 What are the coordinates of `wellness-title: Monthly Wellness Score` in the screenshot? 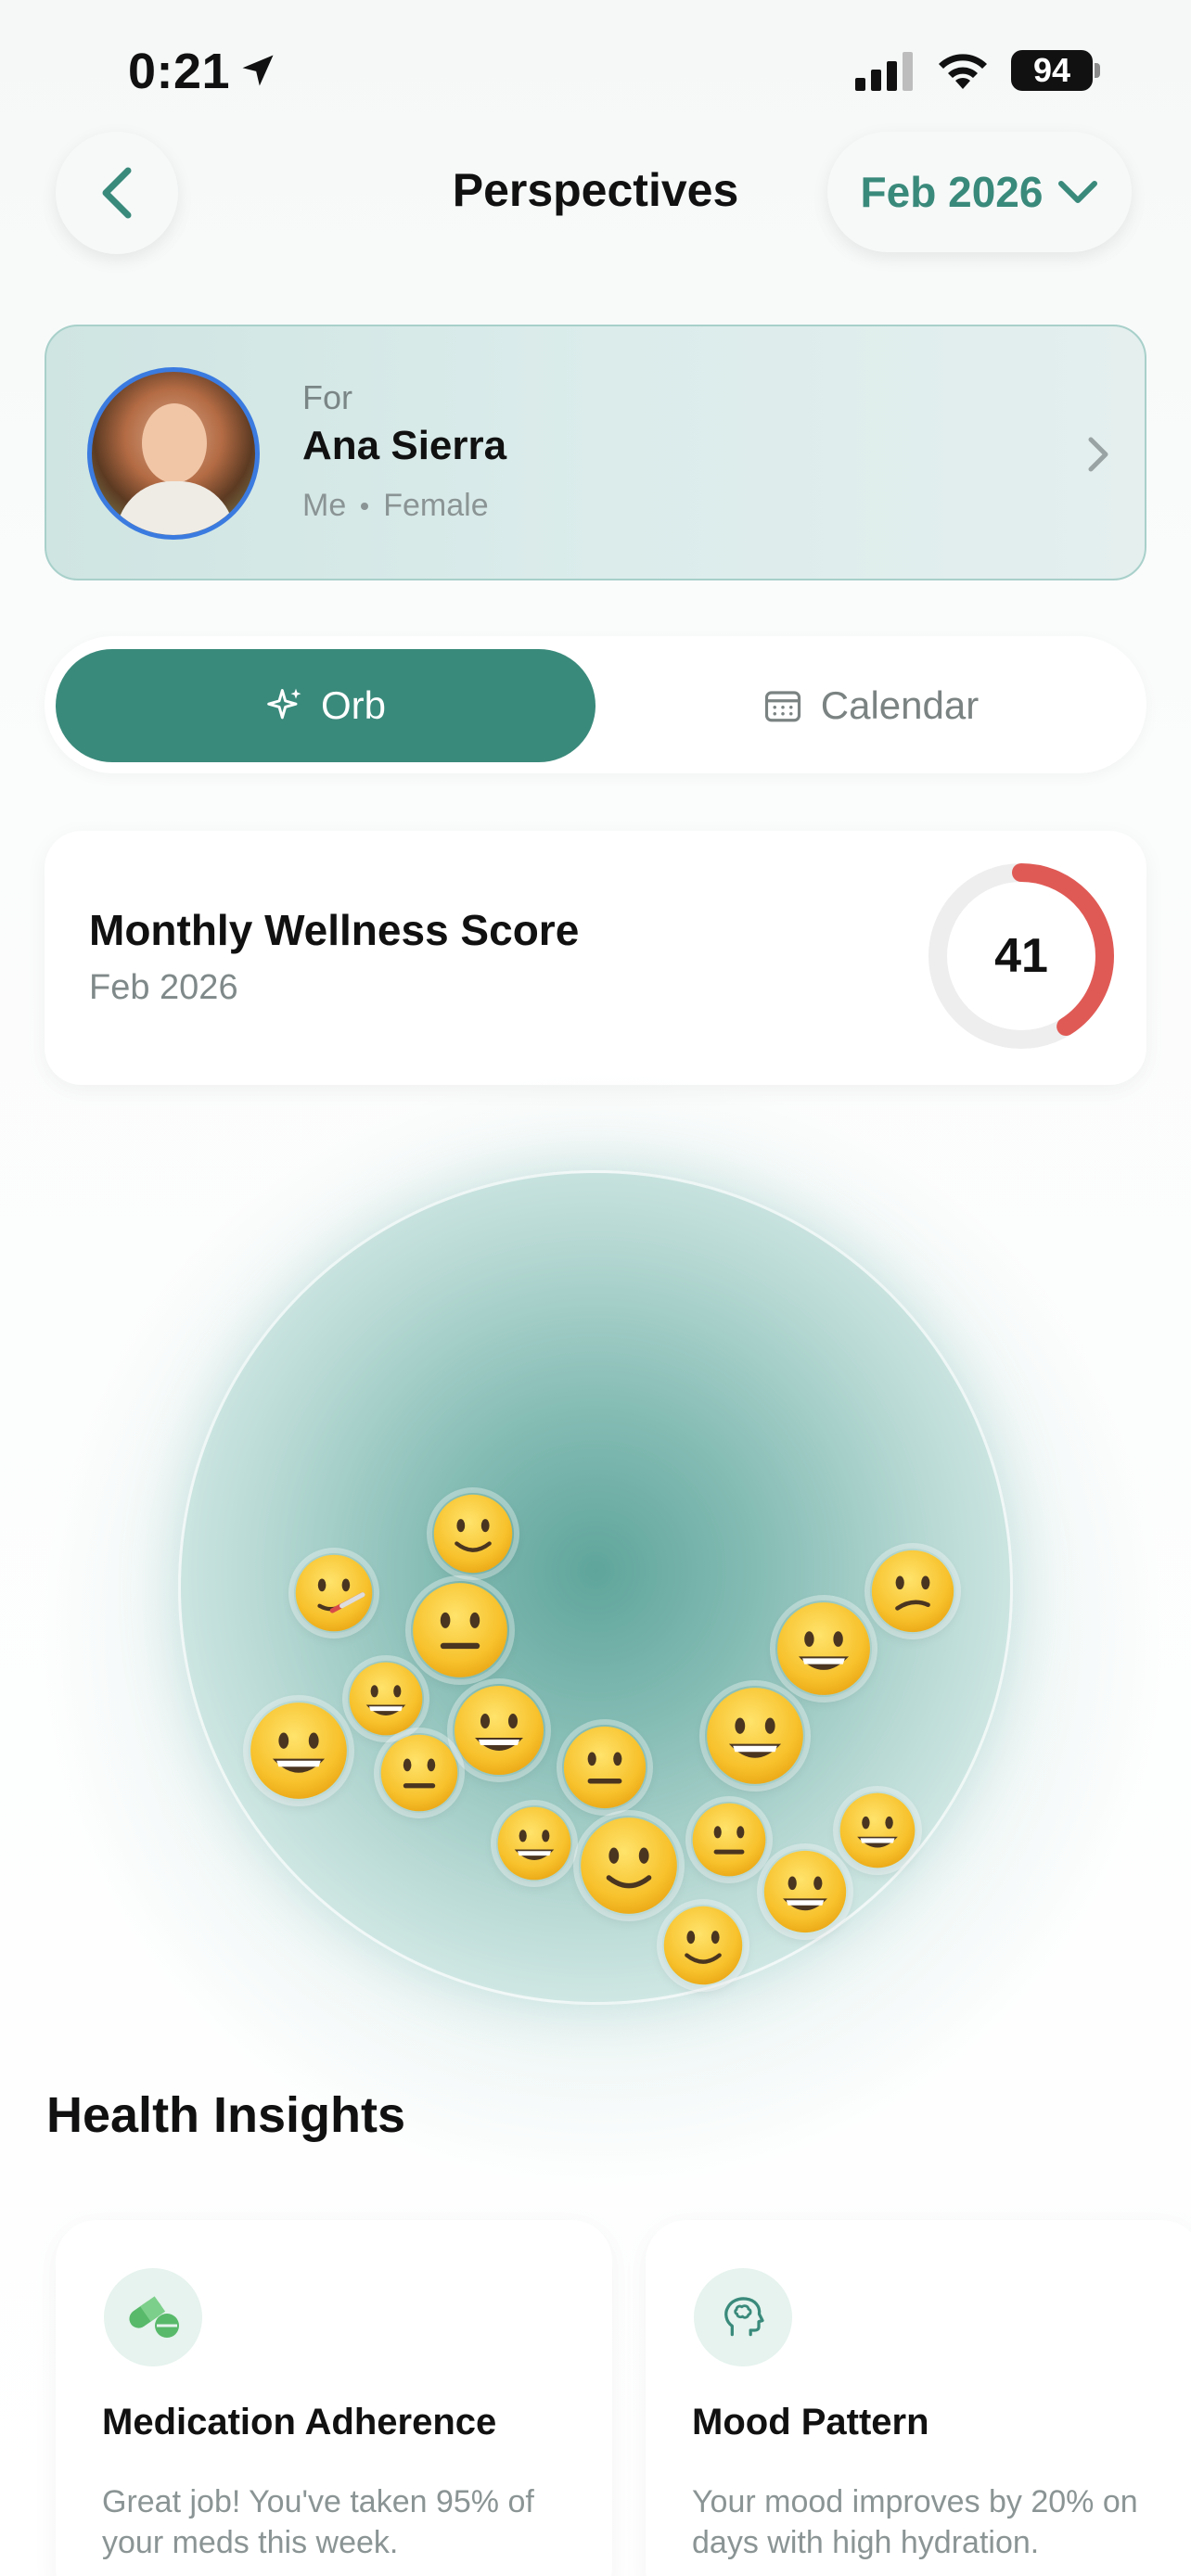 It's located at (334, 930).